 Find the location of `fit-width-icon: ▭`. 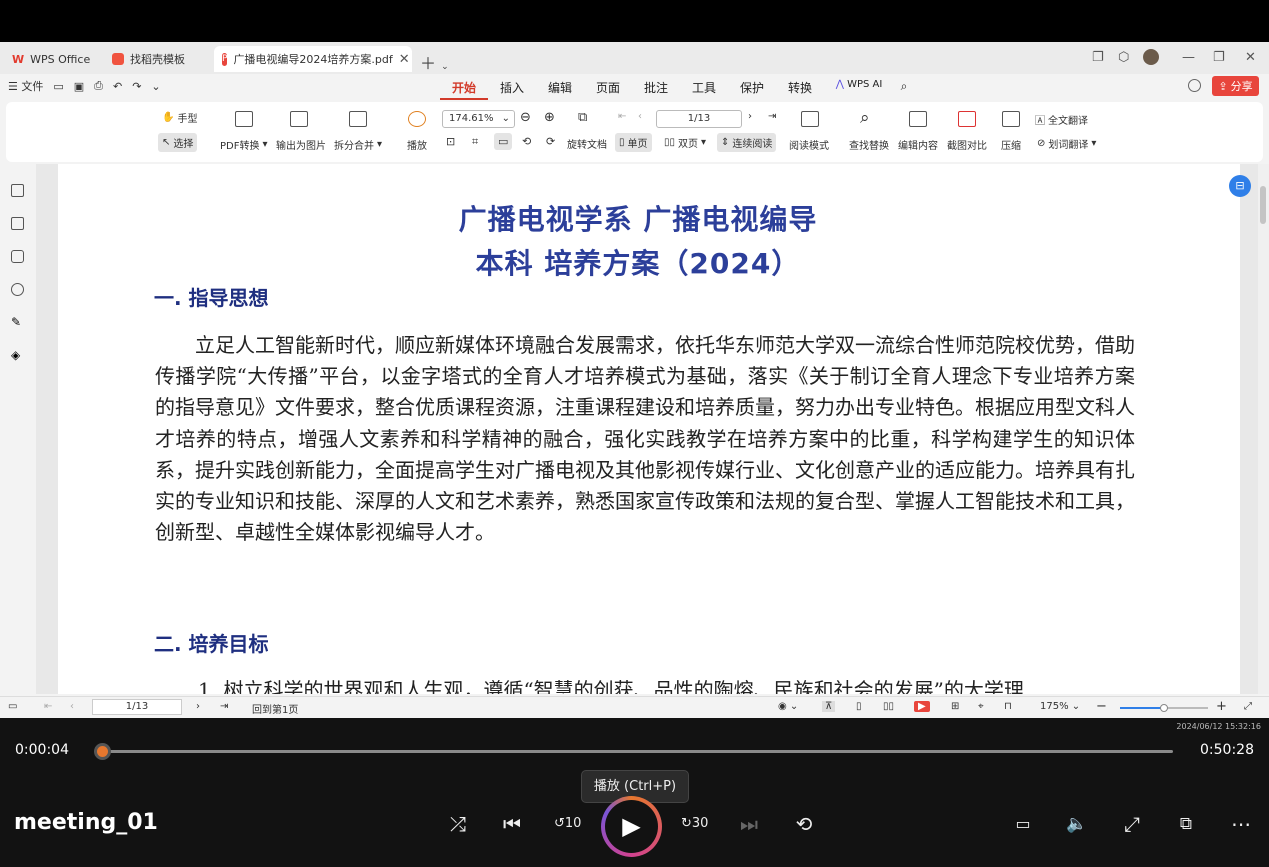

fit-width-icon: ▭ is located at coordinates (503, 141).